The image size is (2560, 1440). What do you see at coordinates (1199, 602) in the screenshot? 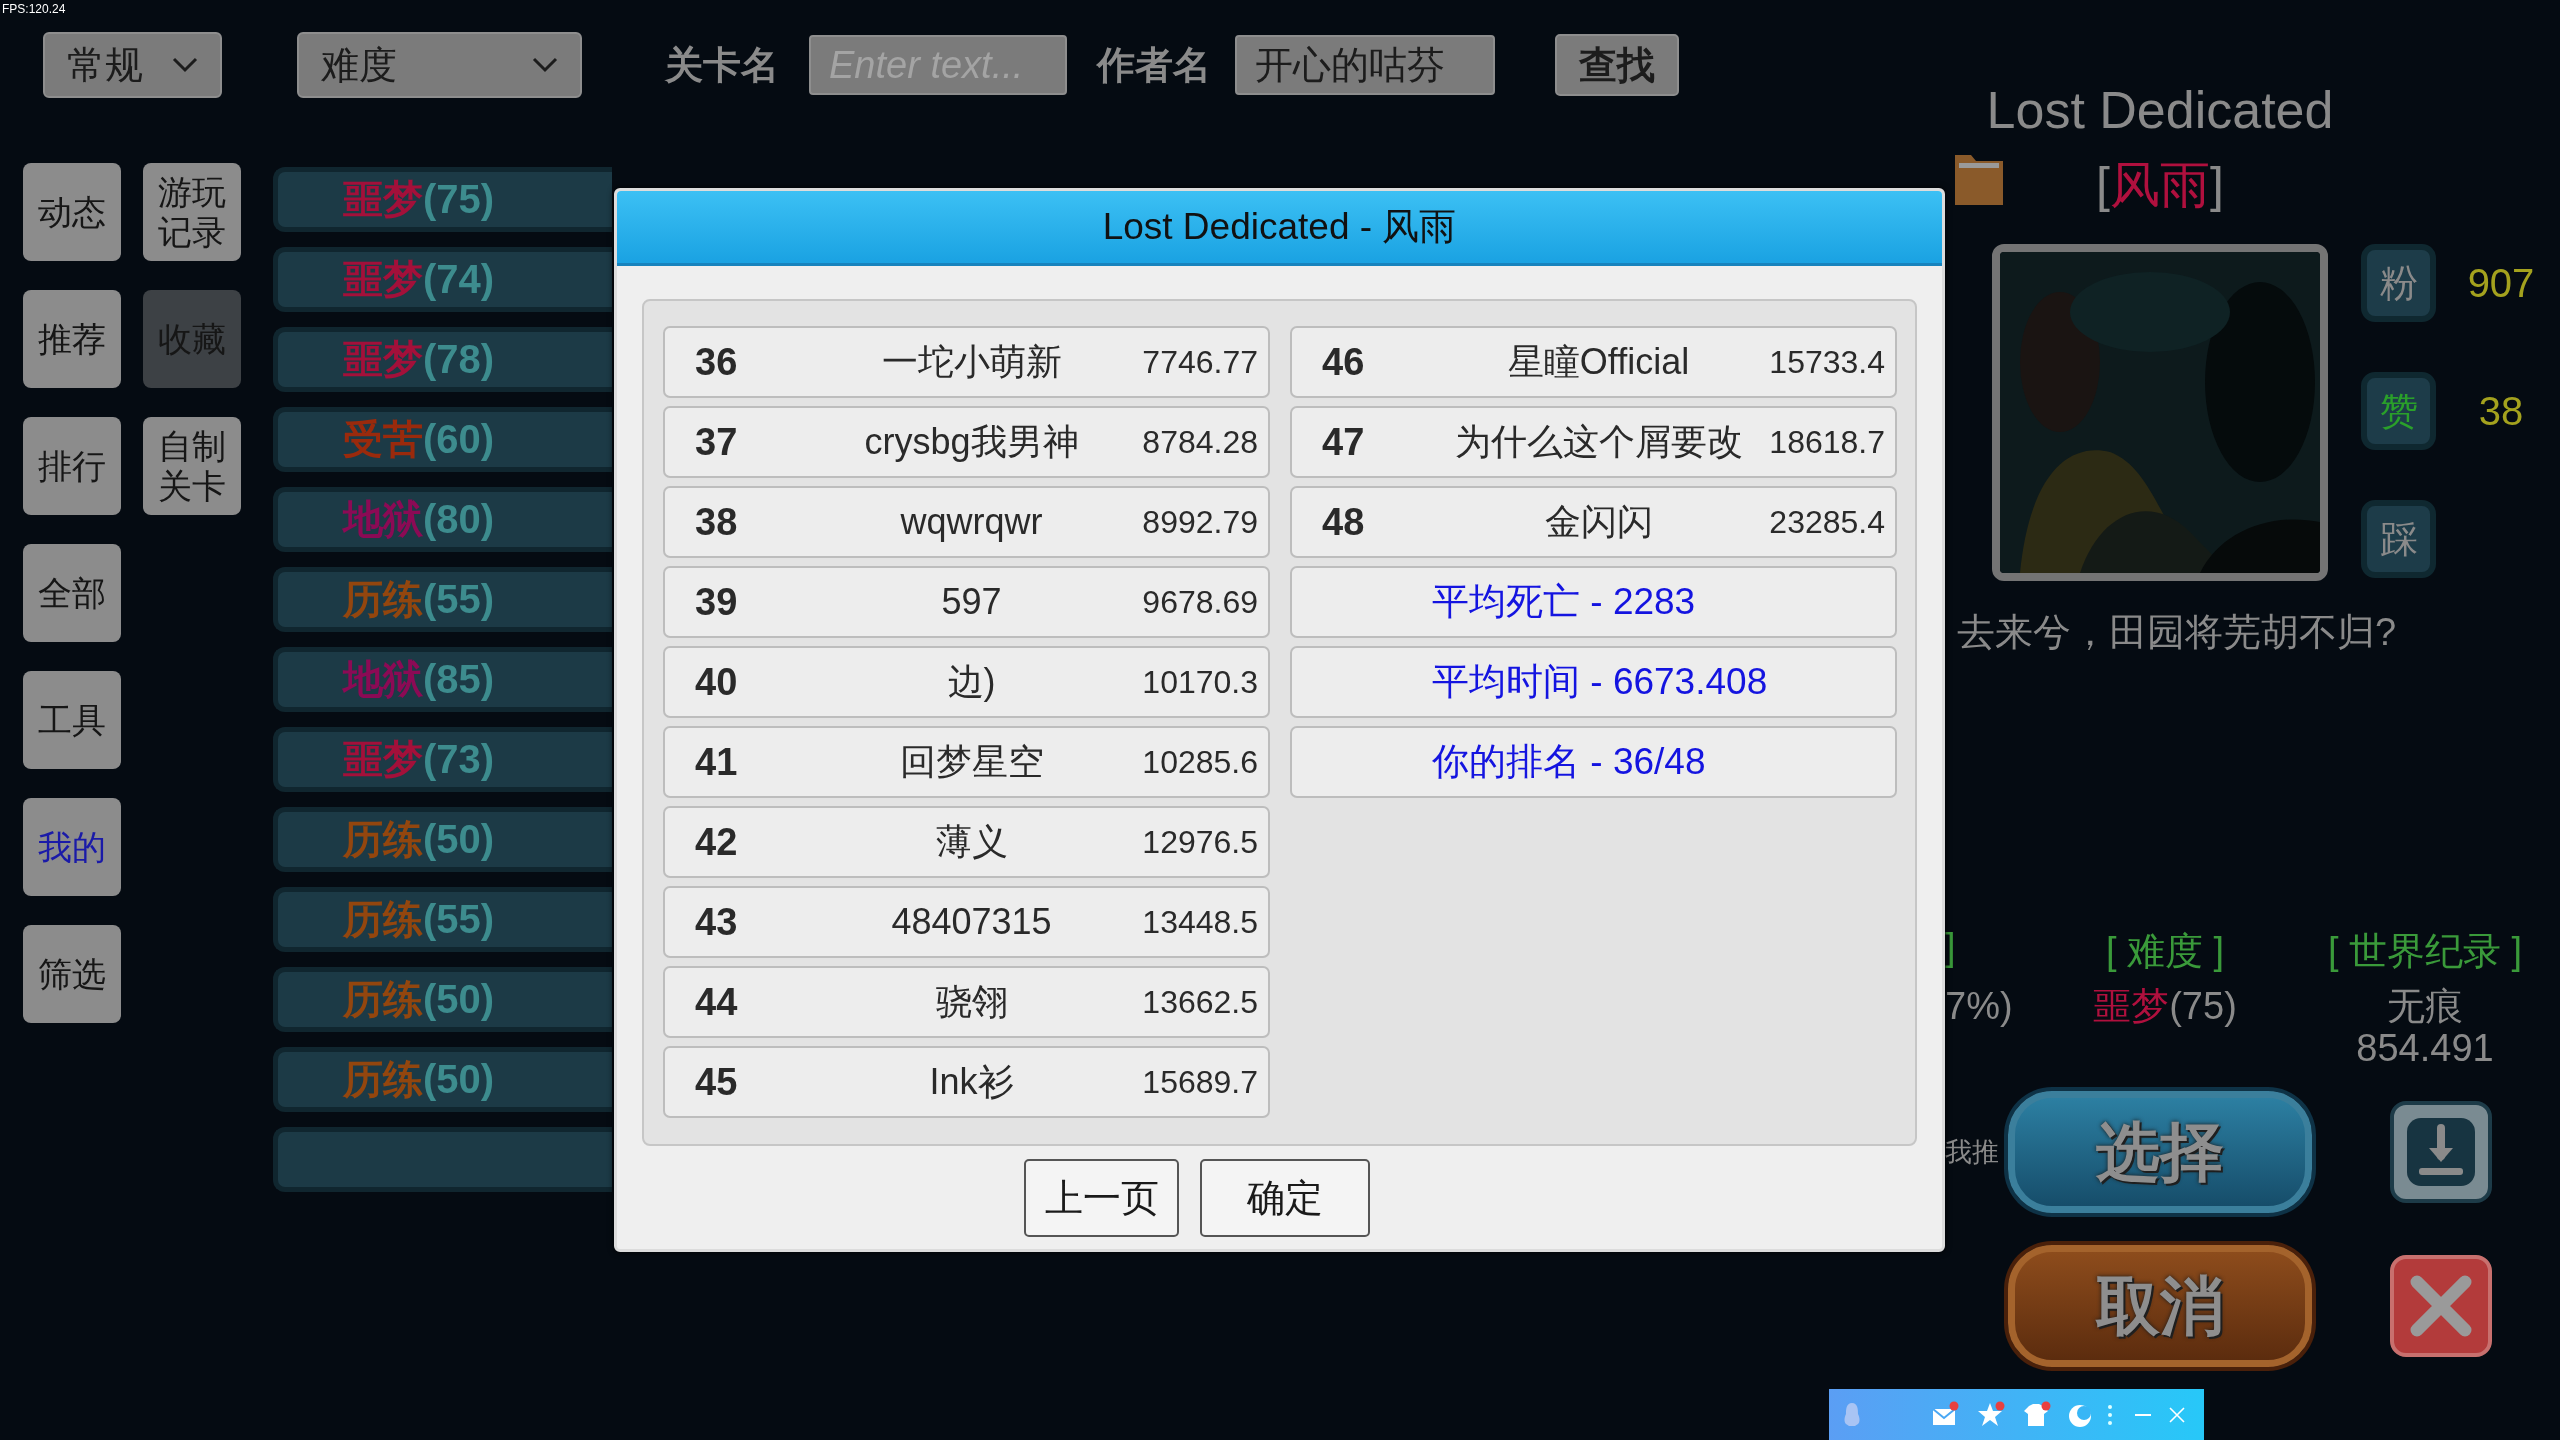
I see `finish-time: 9678.69` at bounding box center [1199, 602].